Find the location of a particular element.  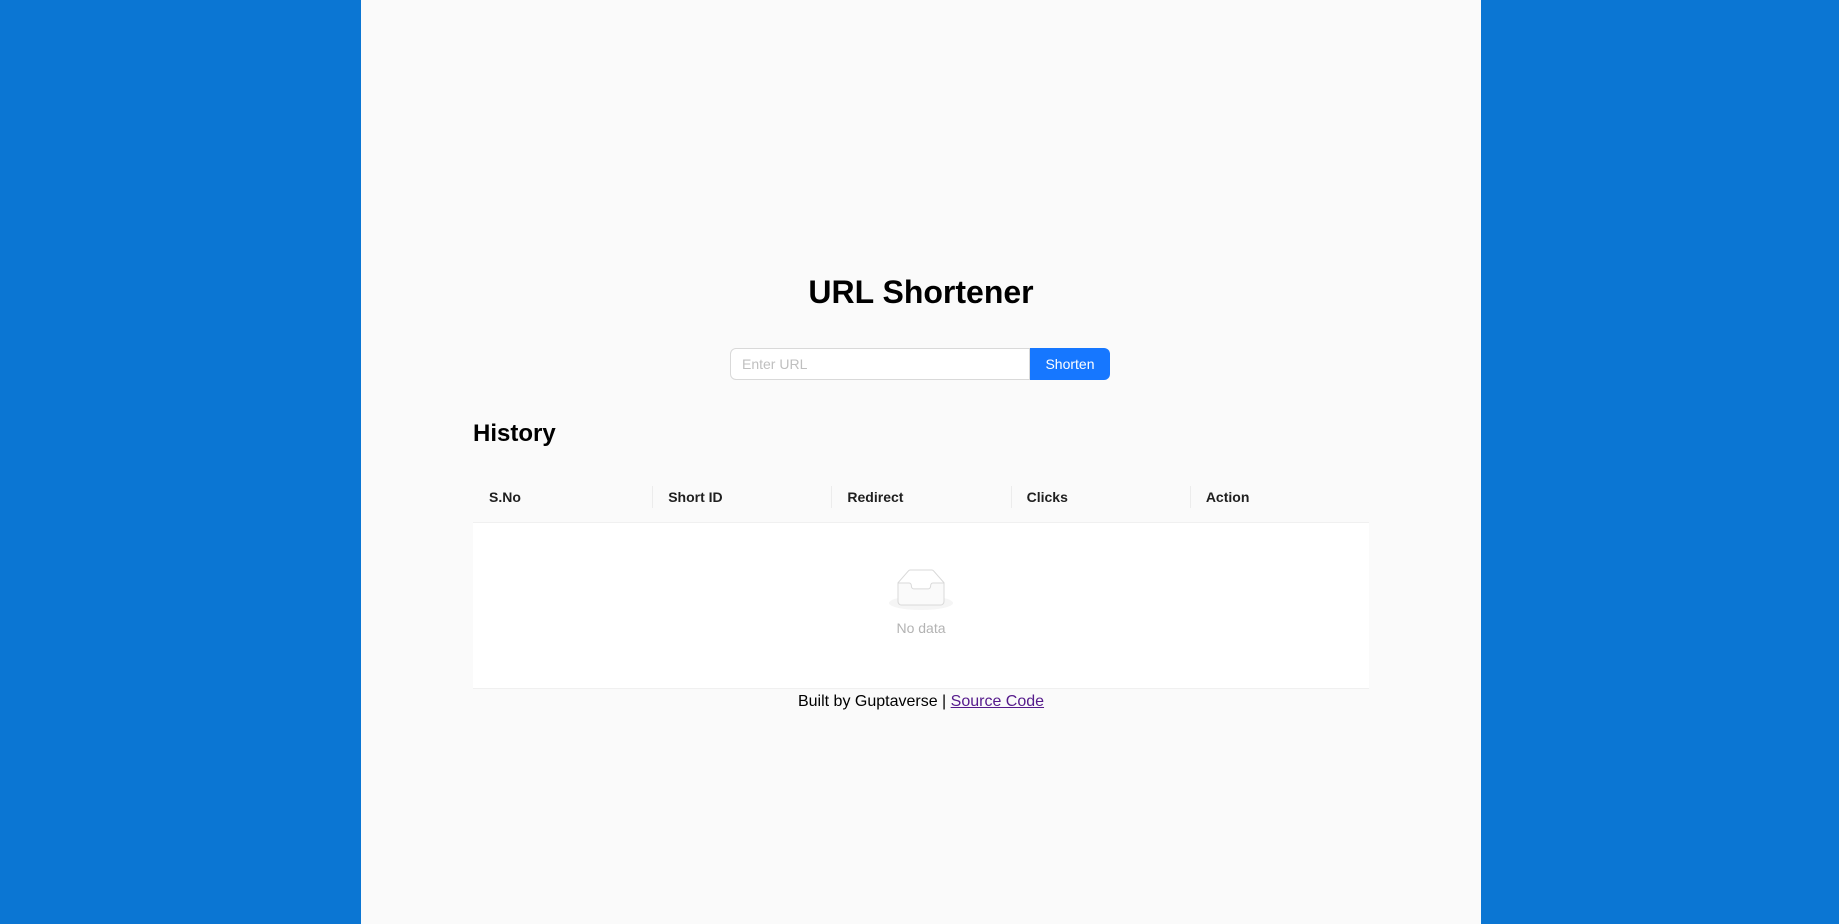

column-header-sno: S.No is located at coordinates (505, 497).